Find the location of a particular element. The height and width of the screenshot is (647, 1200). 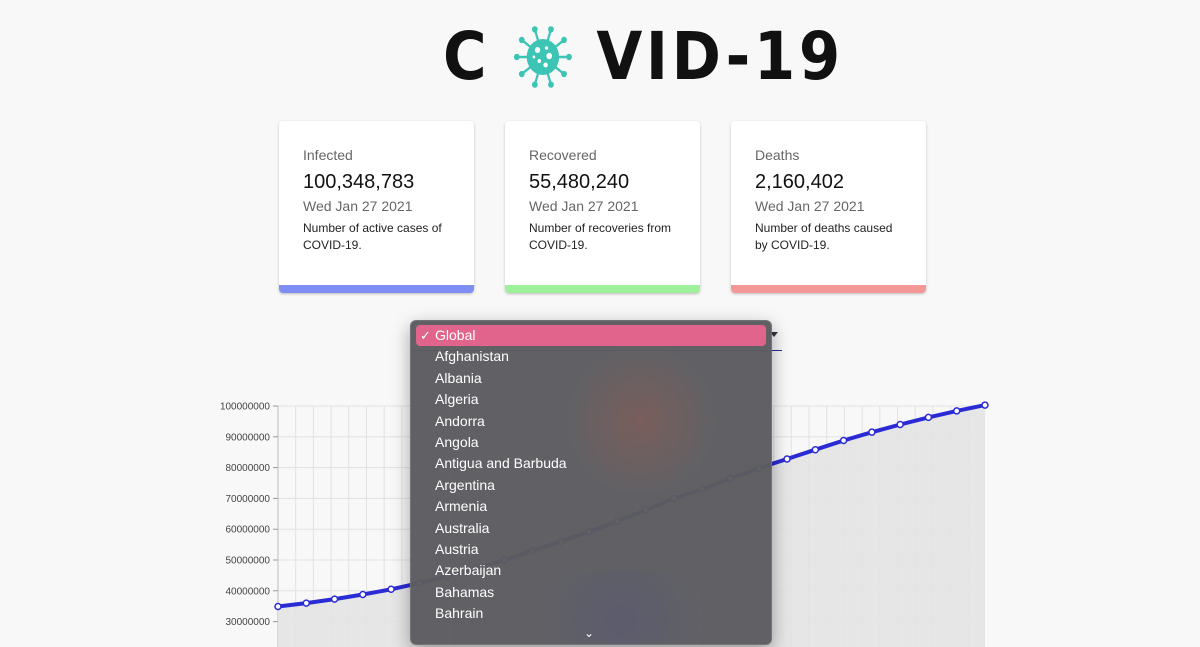

y-tick-label: 30000000 is located at coordinates (248, 622).